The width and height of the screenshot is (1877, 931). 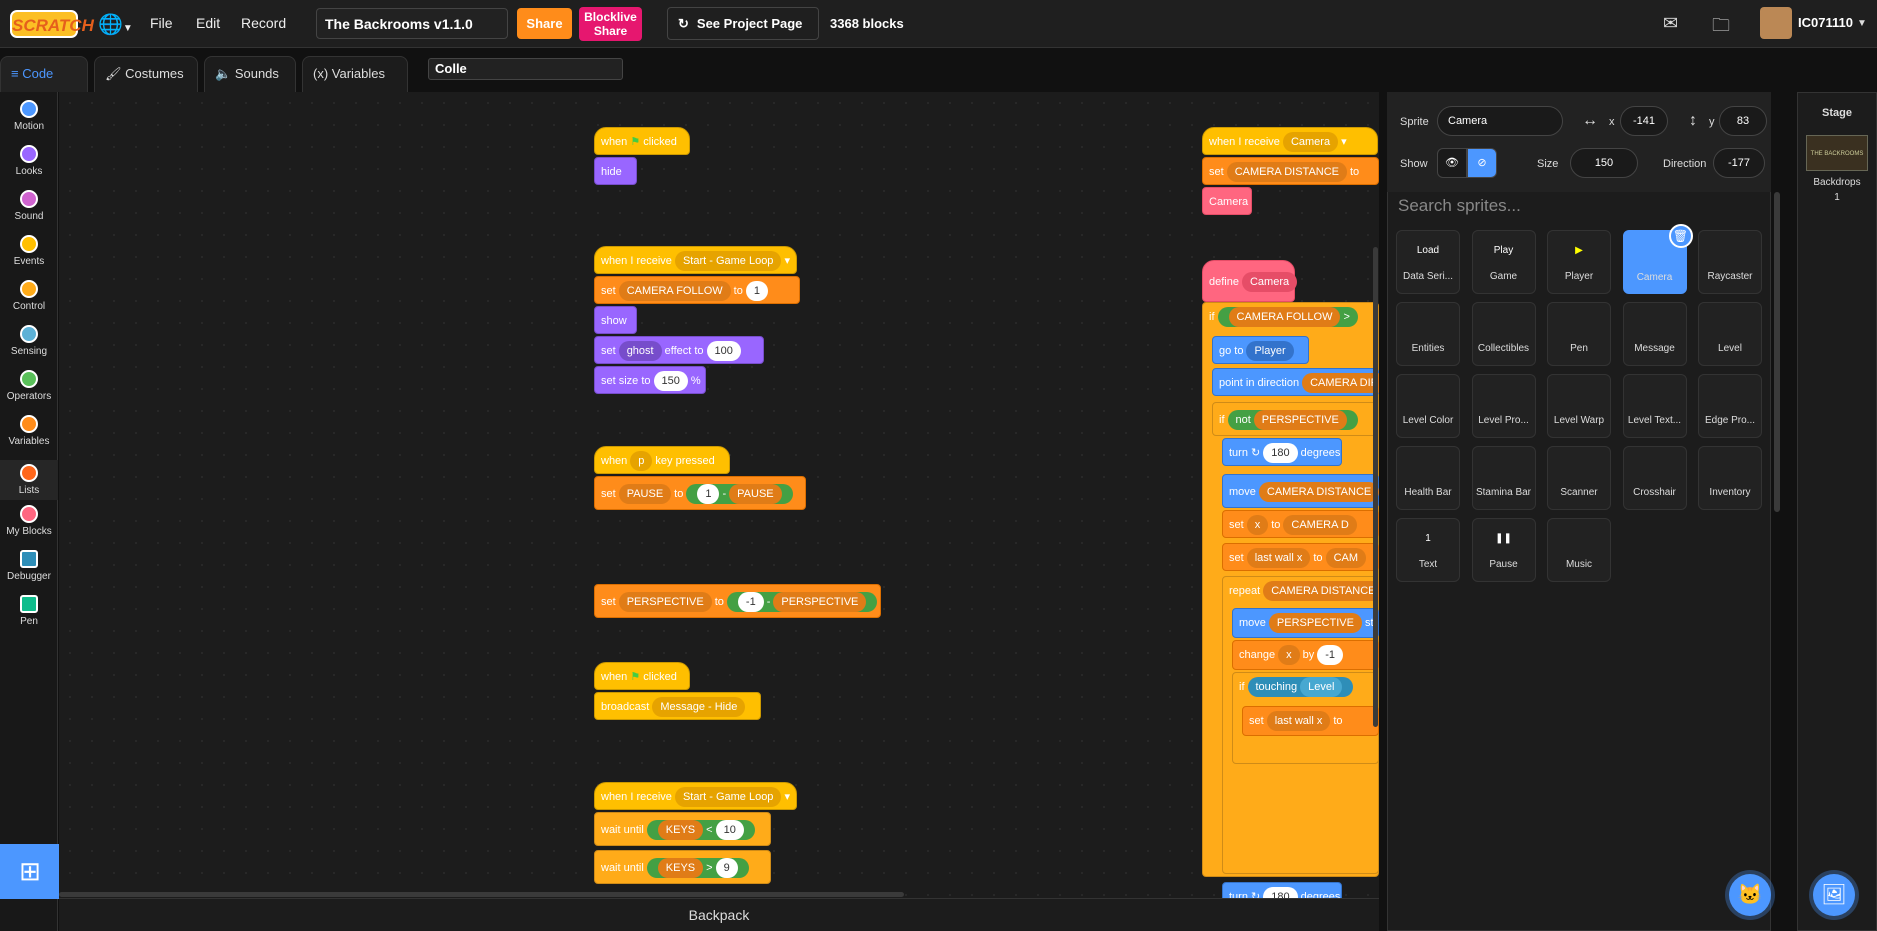 I want to click on category-sound: Sound, so click(x=29, y=206).